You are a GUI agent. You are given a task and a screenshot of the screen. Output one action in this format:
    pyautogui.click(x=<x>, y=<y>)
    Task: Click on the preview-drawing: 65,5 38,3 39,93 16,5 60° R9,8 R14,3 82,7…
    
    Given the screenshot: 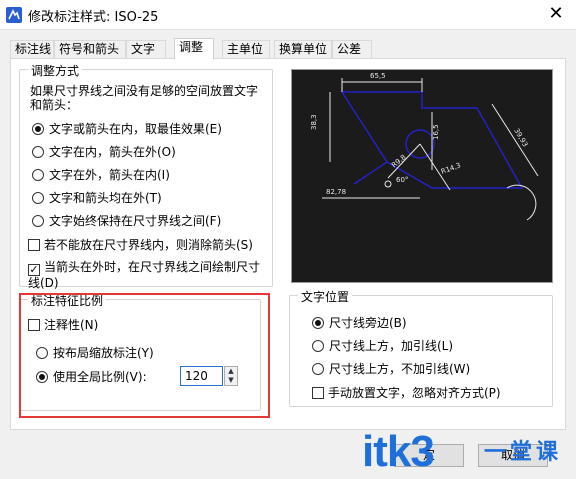 What is the action you would take?
    pyautogui.click(x=424, y=146)
    